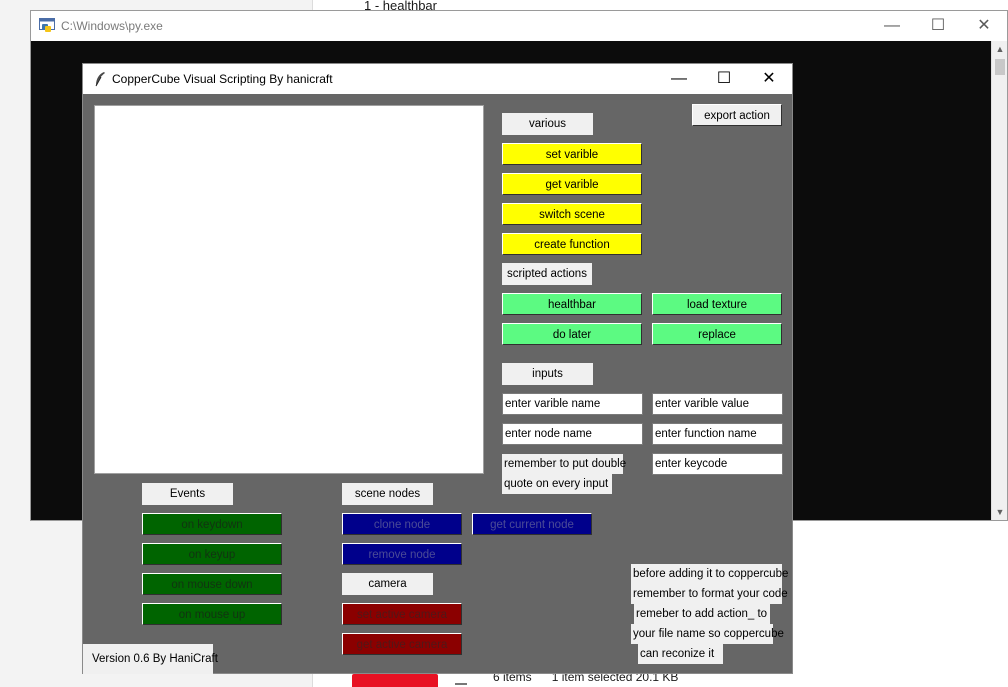  I want to click on healthbar-button: healthbar, so click(572, 304).